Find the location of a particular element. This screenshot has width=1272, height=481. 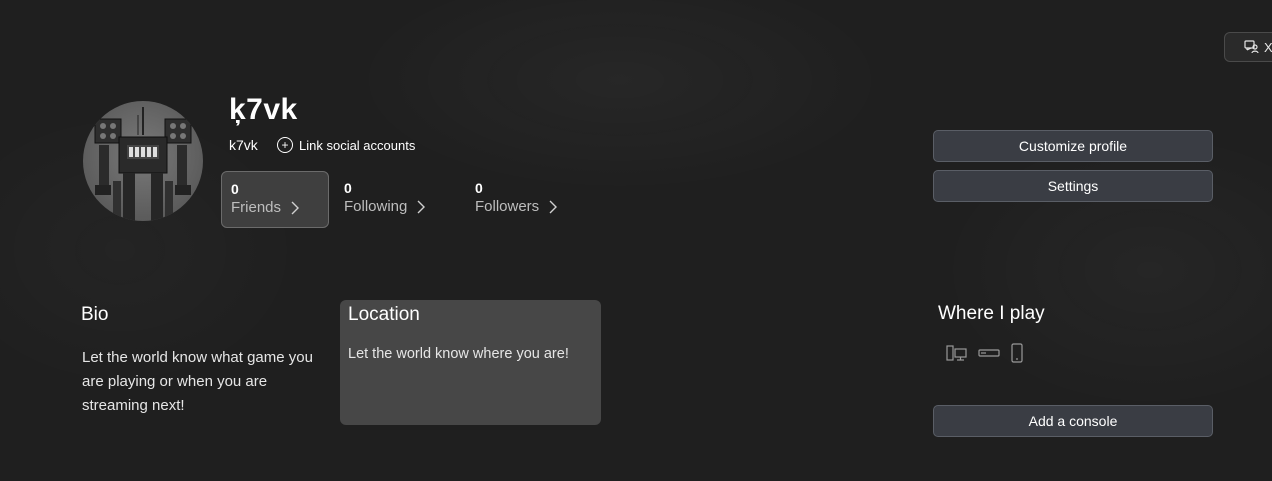

social-chip-button: X is located at coordinates (1248, 47).